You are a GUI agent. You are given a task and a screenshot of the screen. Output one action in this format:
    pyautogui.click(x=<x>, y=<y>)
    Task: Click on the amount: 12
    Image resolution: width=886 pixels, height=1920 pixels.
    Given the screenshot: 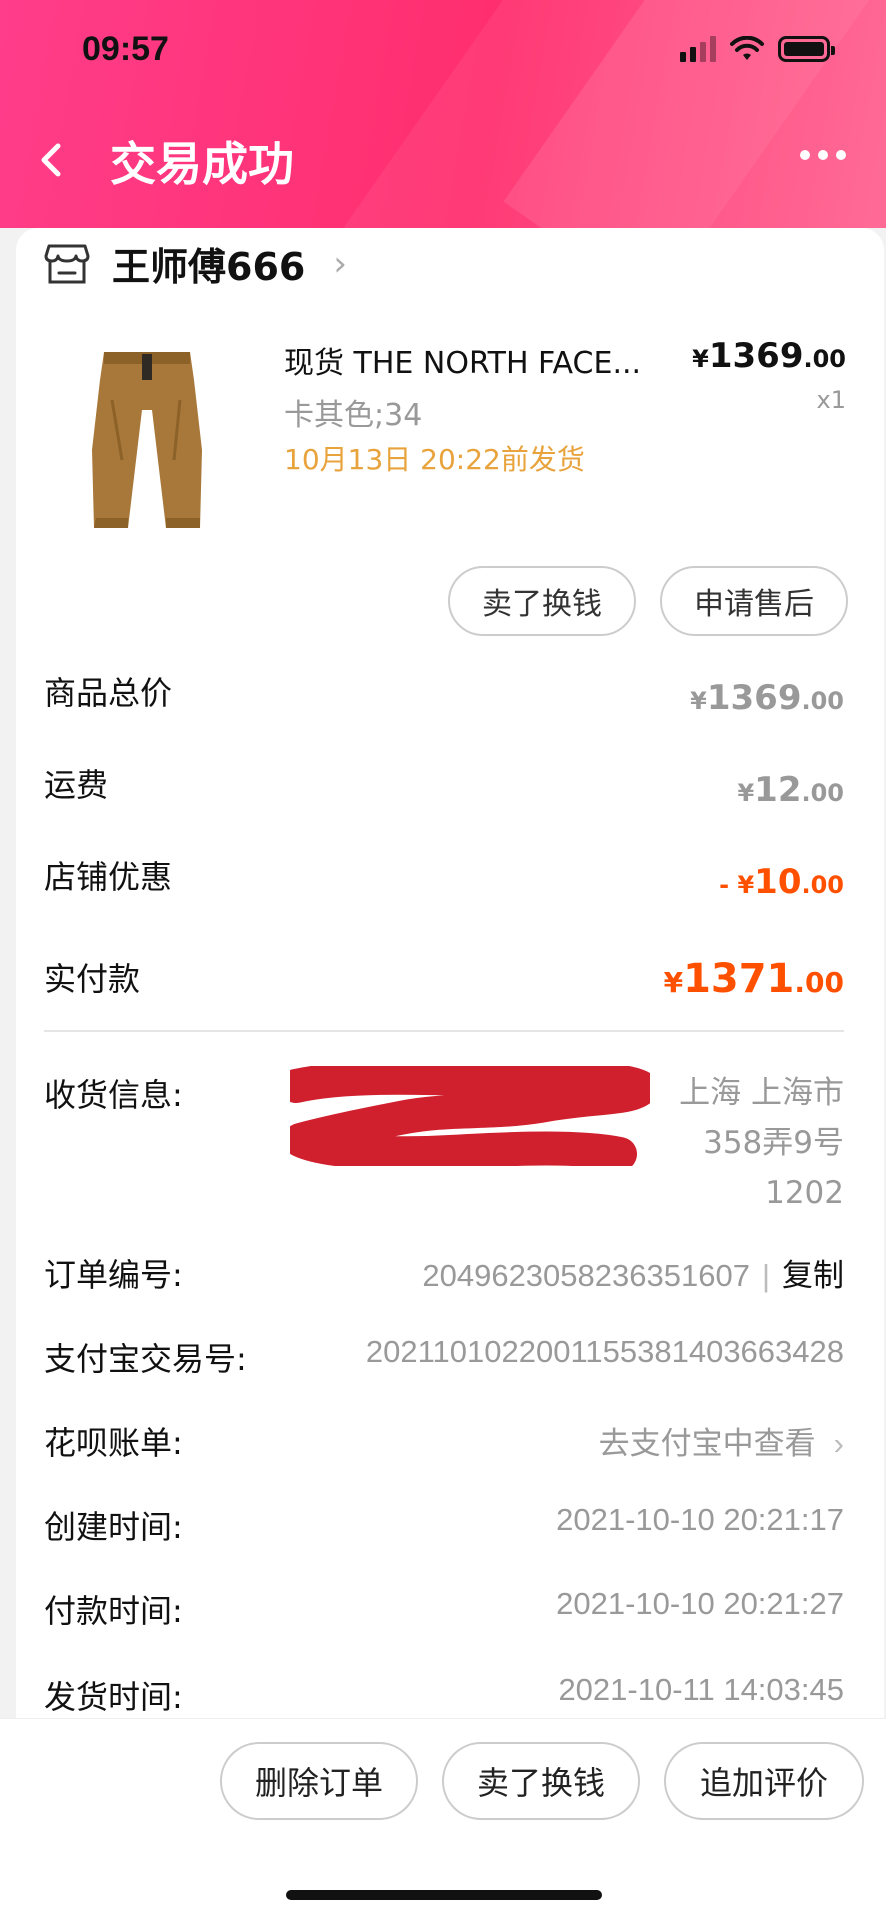 What is the action you would take?
    pyautogui.click(x=778, y=790)
    